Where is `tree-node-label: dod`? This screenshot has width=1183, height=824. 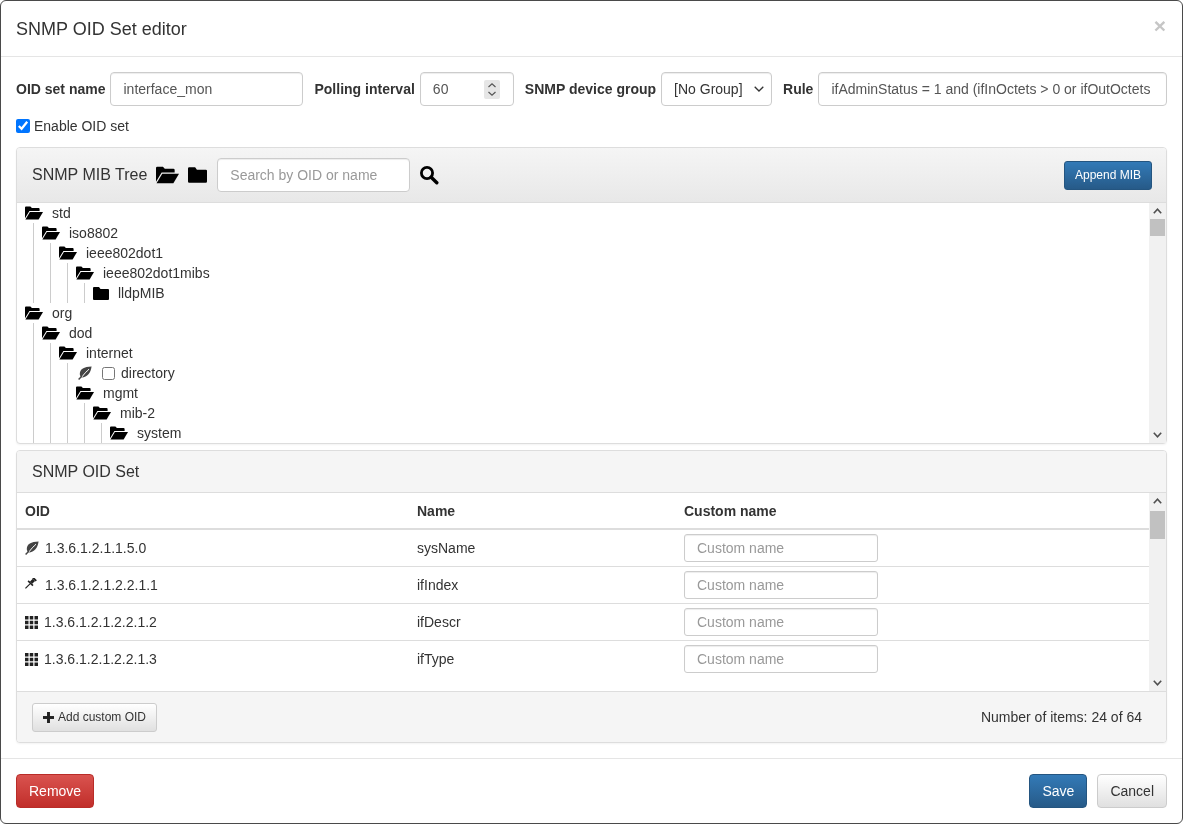
tree-node-label: dod is located at coordinates (81, 333).